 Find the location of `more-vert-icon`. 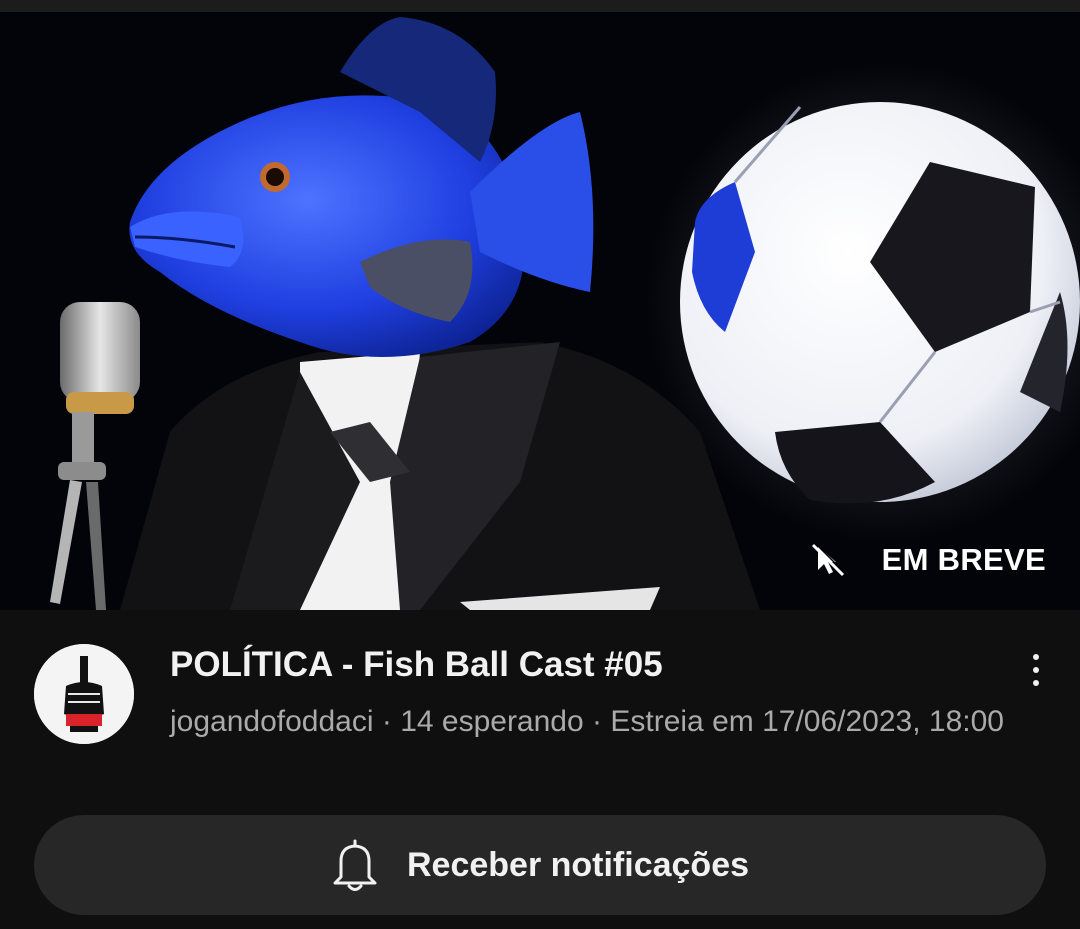

more-vert-icon is located at coordinates (1036, 670).